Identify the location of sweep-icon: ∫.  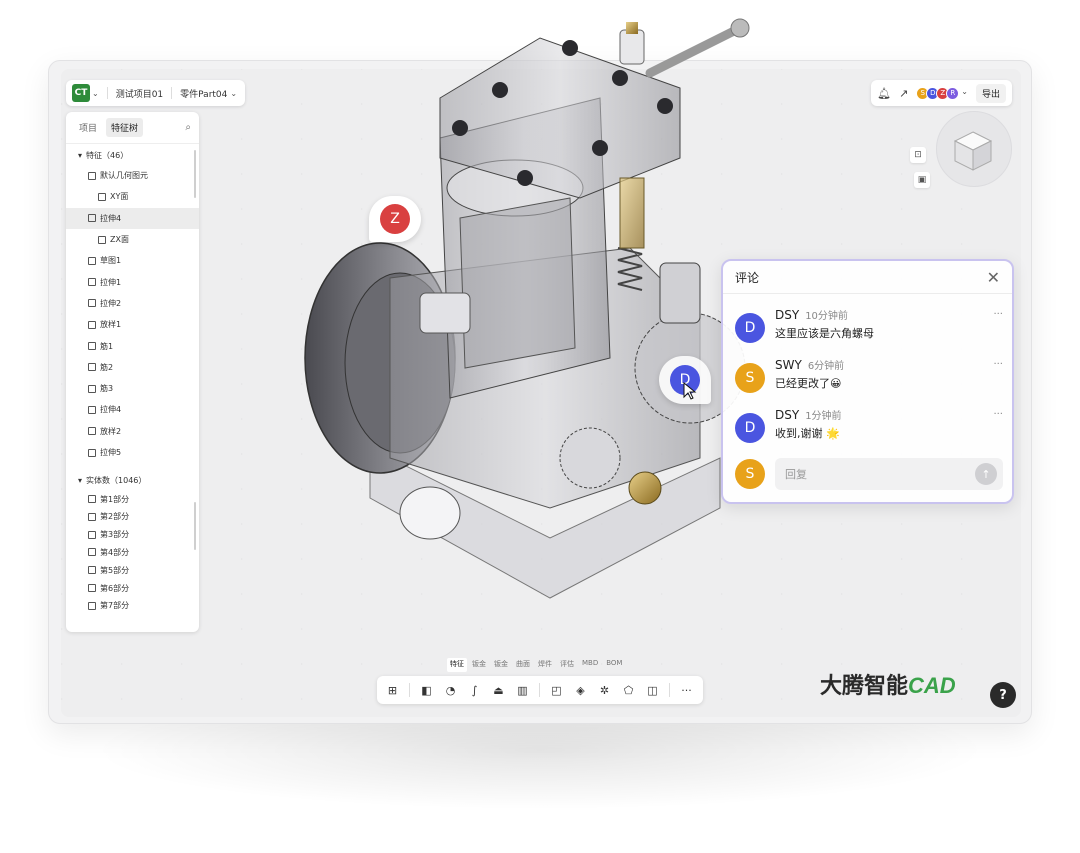
(474, 690).